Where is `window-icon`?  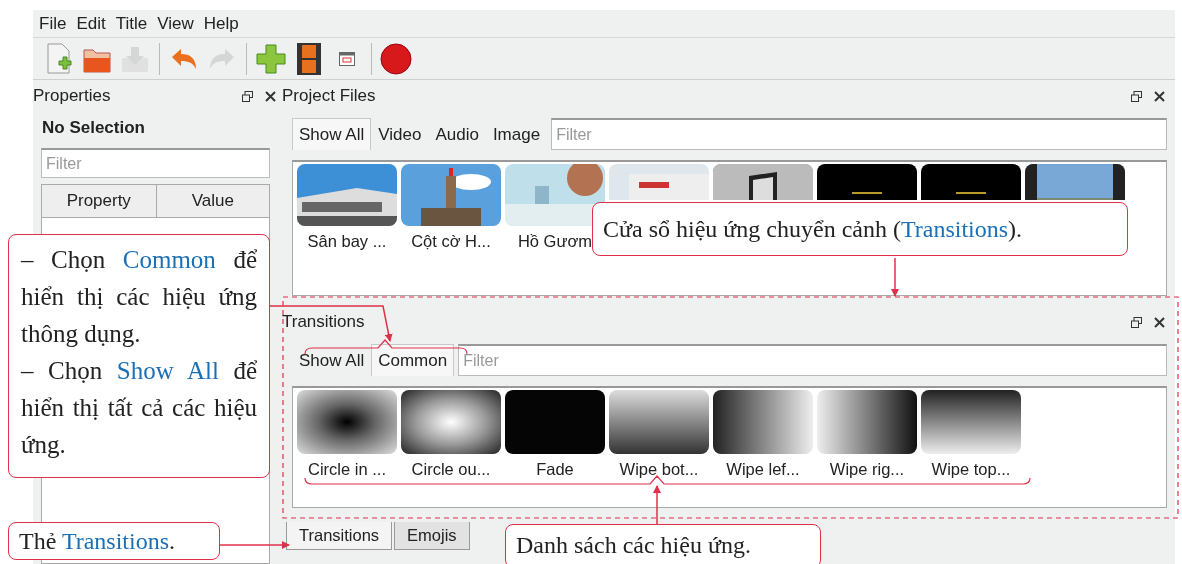 window-icon is located at coordinates (347, 58).